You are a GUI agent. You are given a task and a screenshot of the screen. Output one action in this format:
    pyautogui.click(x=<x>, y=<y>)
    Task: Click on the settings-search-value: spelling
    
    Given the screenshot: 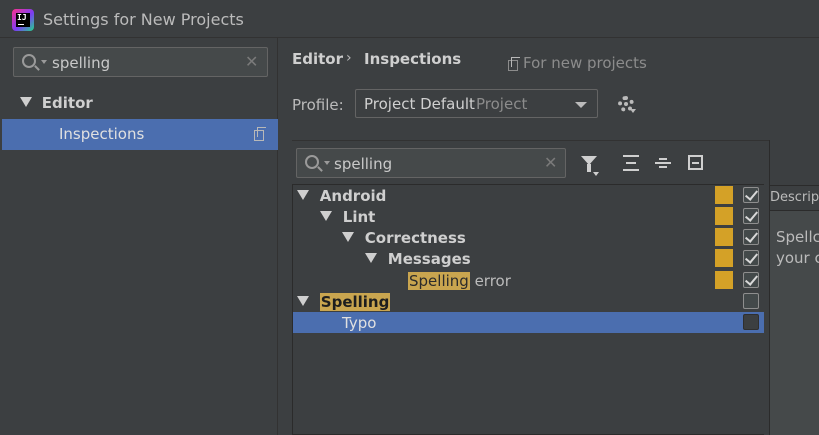 What is the action you would take?
    pyautogui.click(x=81, y=63)
    